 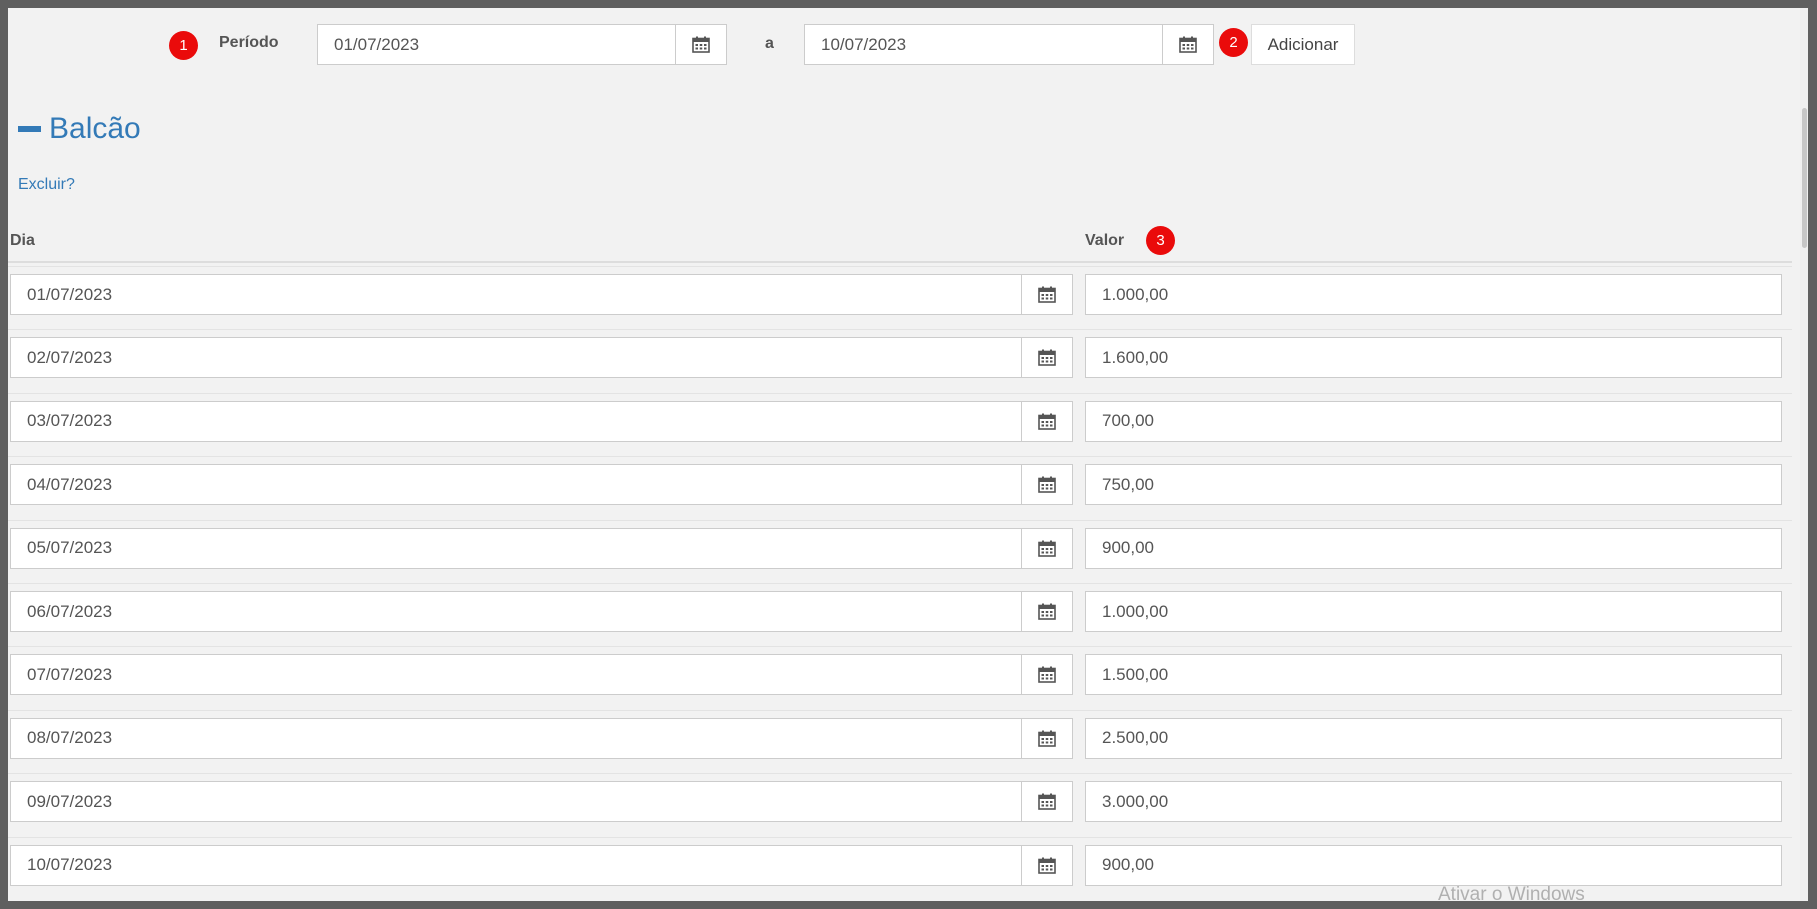 What do you see at coordinates (1433, 738) in the screenshot?
I see `value-input: 2.500,00` at bounding box center [1433, 738].